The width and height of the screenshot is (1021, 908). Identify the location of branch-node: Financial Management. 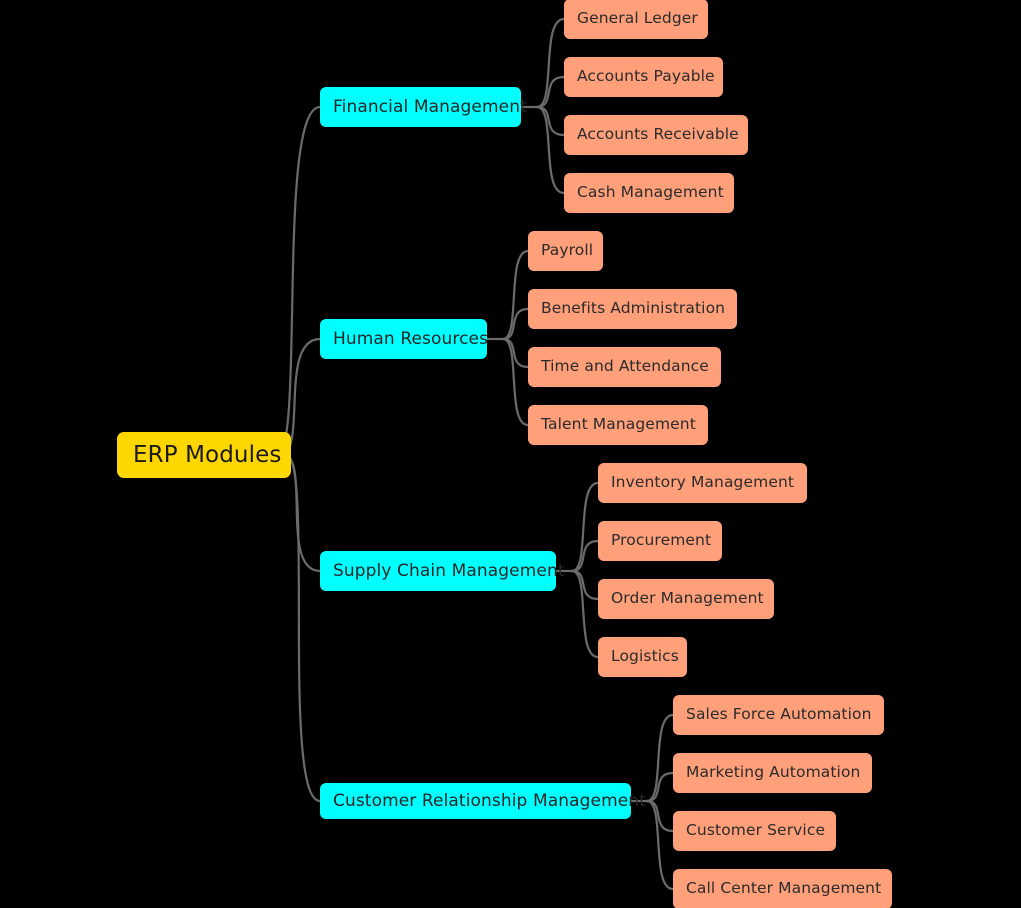
(423, 107).